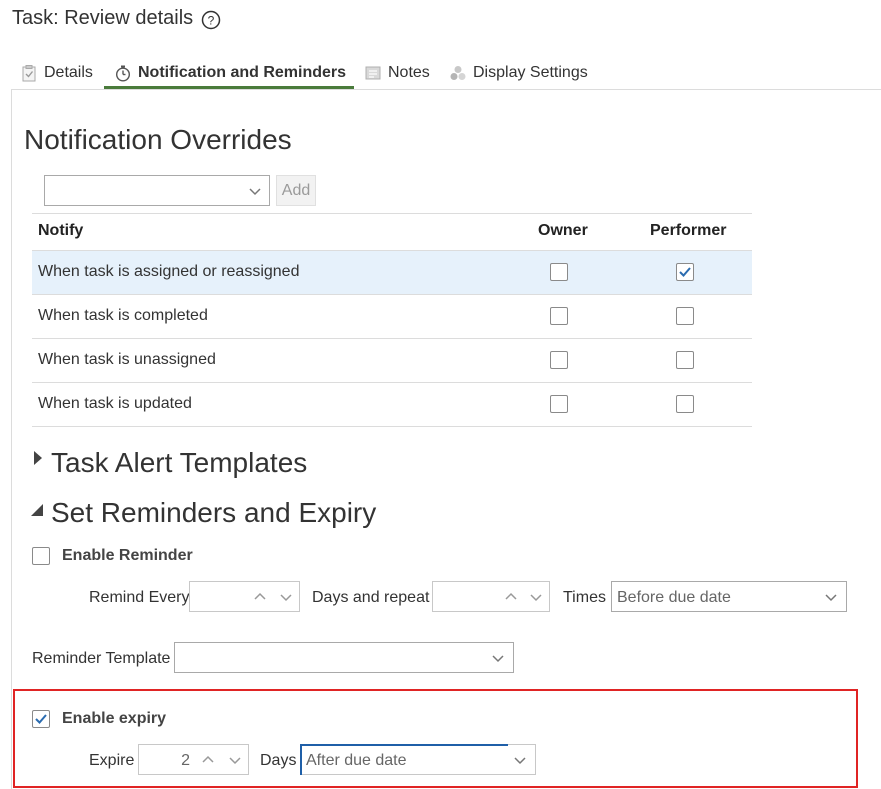 This screenshot has height=789, width=881. I want to click on tab-label: Notes, so click(409, 72).